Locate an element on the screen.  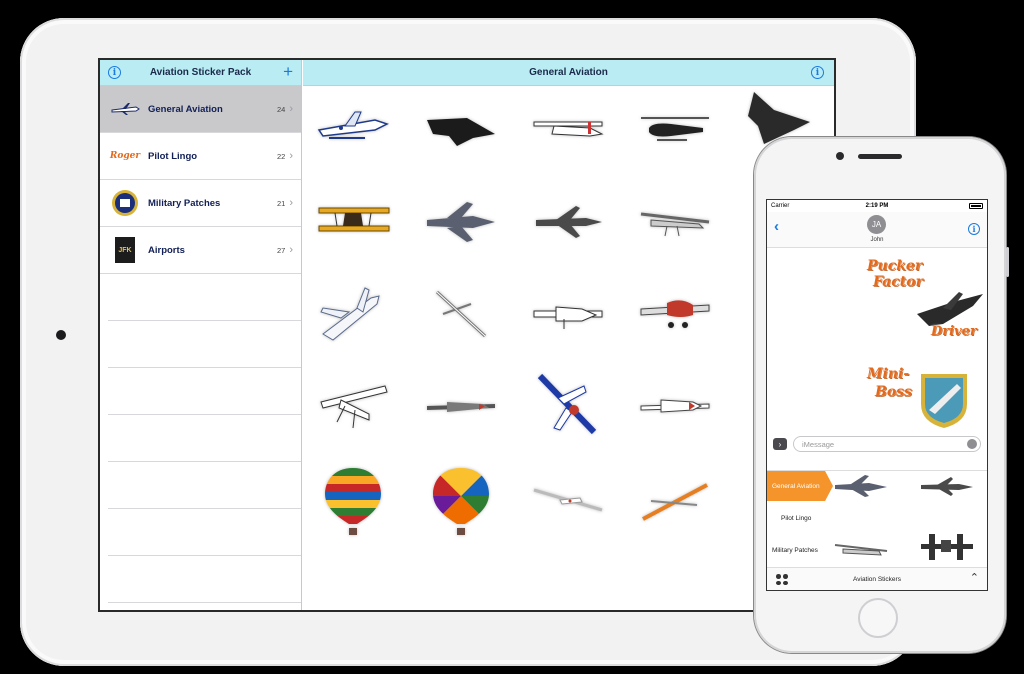
pack-label: Airports is located at coordinates (166, 250).